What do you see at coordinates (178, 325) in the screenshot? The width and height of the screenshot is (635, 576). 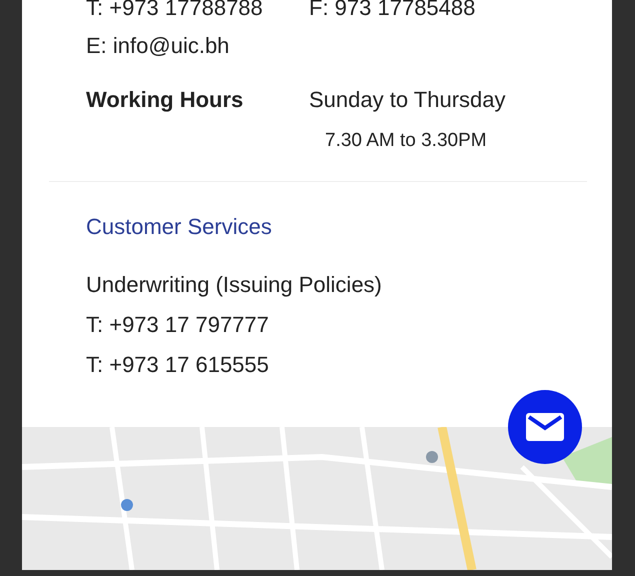 I see `service-line: T: +973 17 797777` at bounding box center [178, 325].